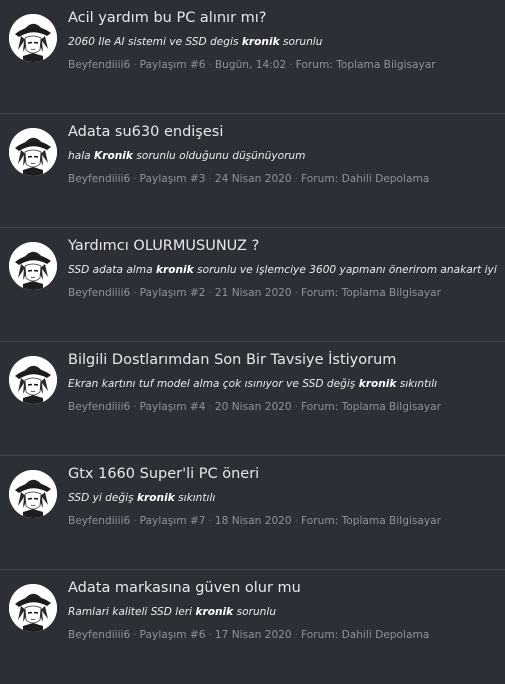  I want to click on post-date: 18 Nisan 2020, so click(253, 521).